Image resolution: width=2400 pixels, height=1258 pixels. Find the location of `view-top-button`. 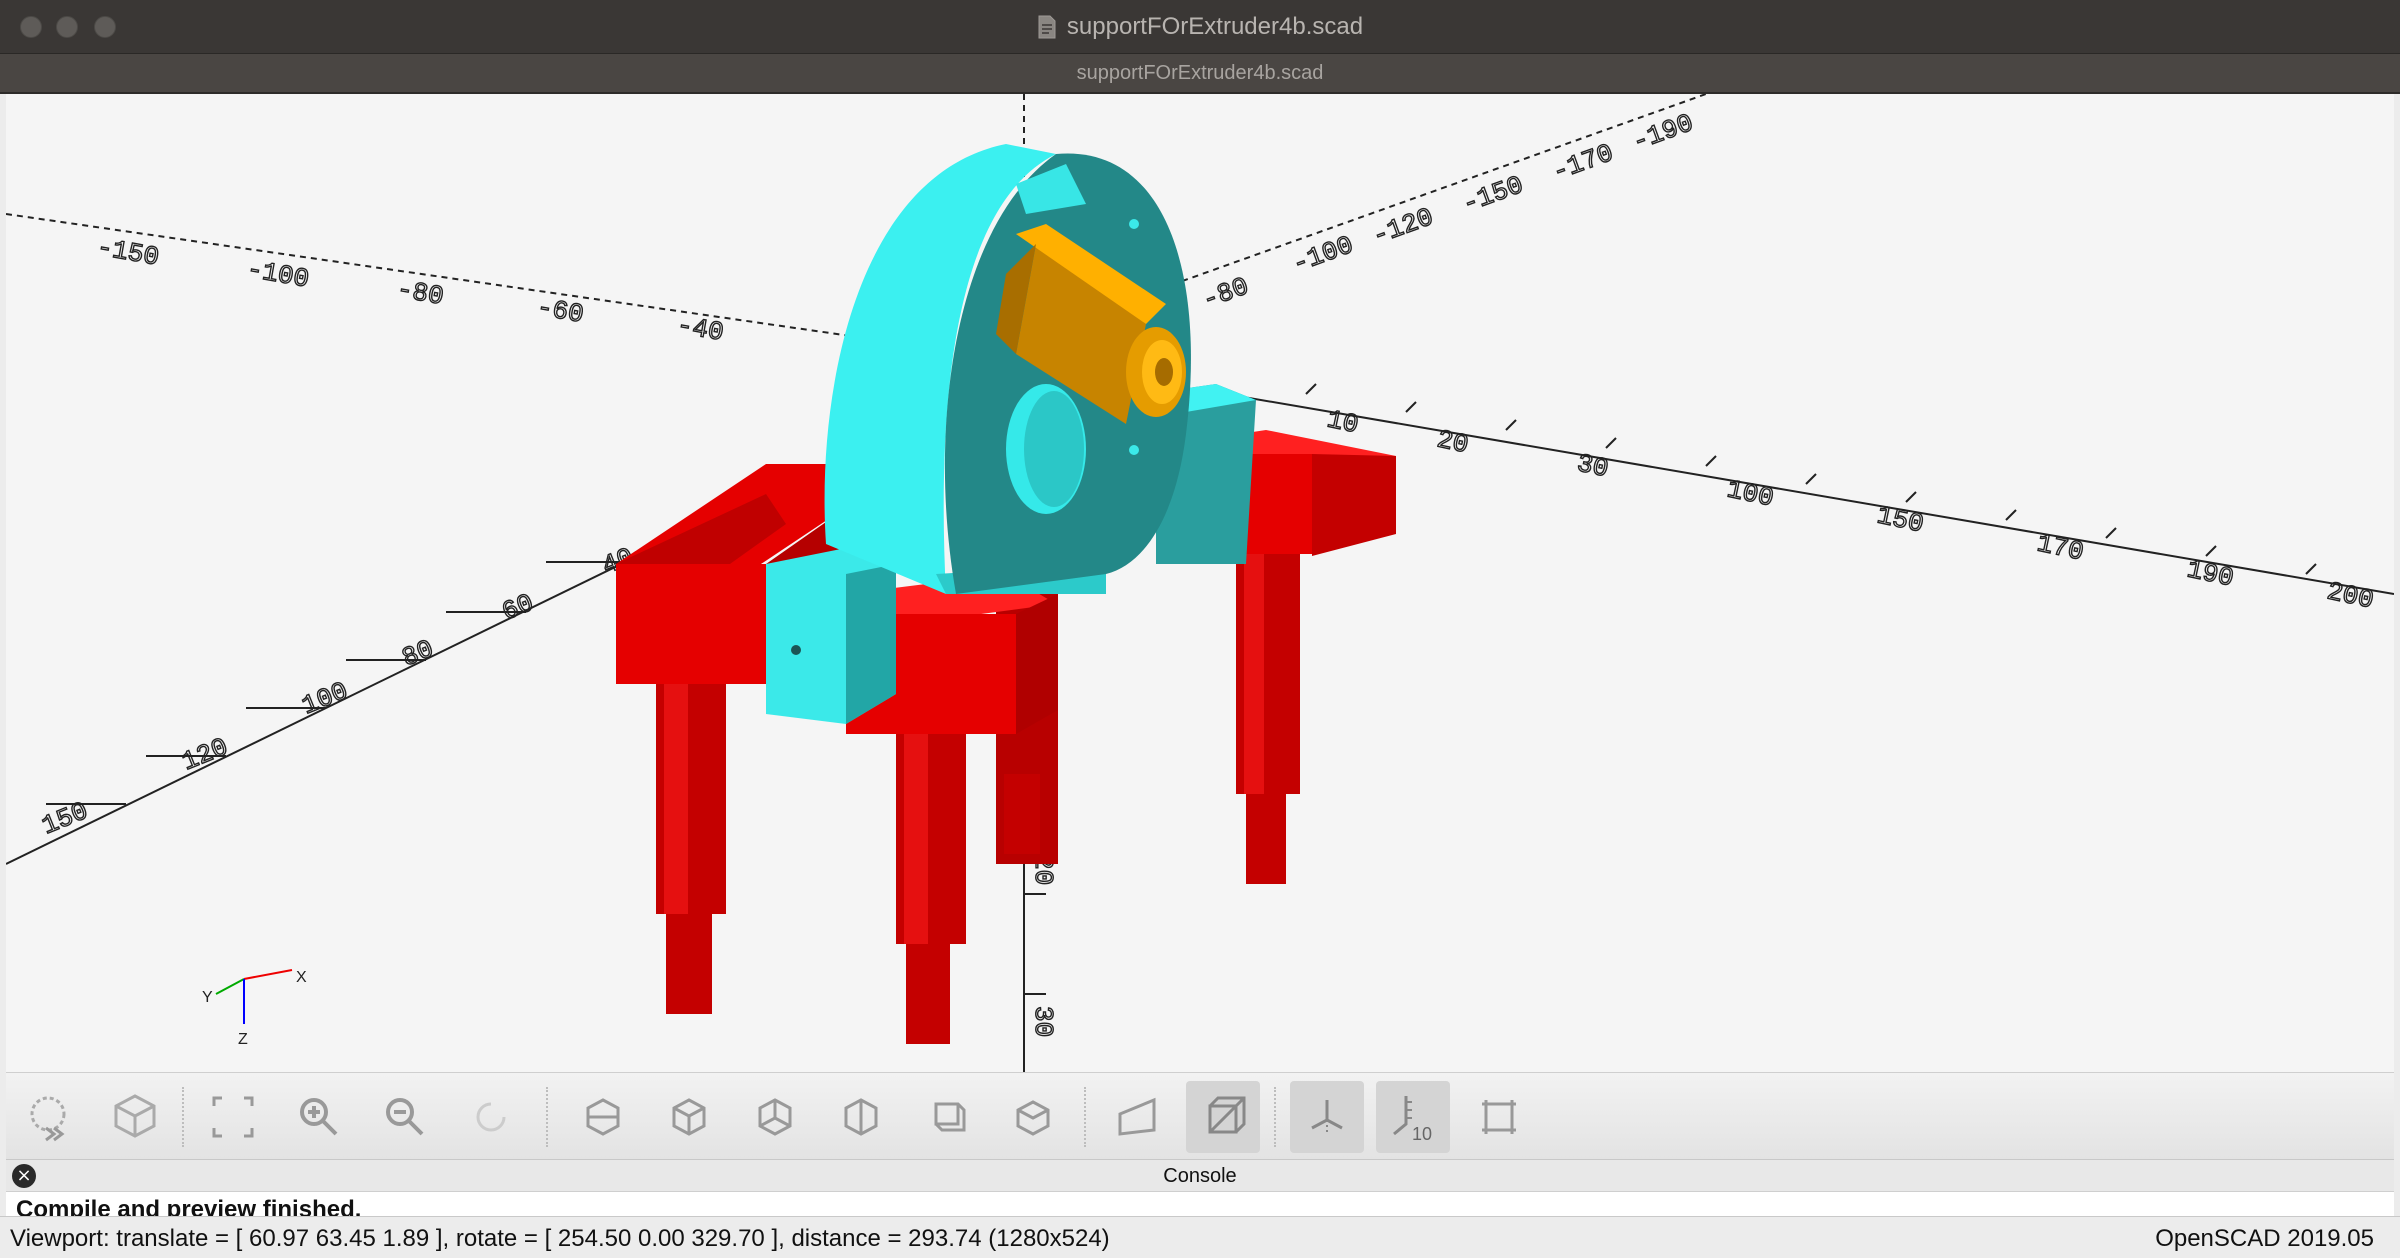

view-top-button is located at coordinates (689, 1117).